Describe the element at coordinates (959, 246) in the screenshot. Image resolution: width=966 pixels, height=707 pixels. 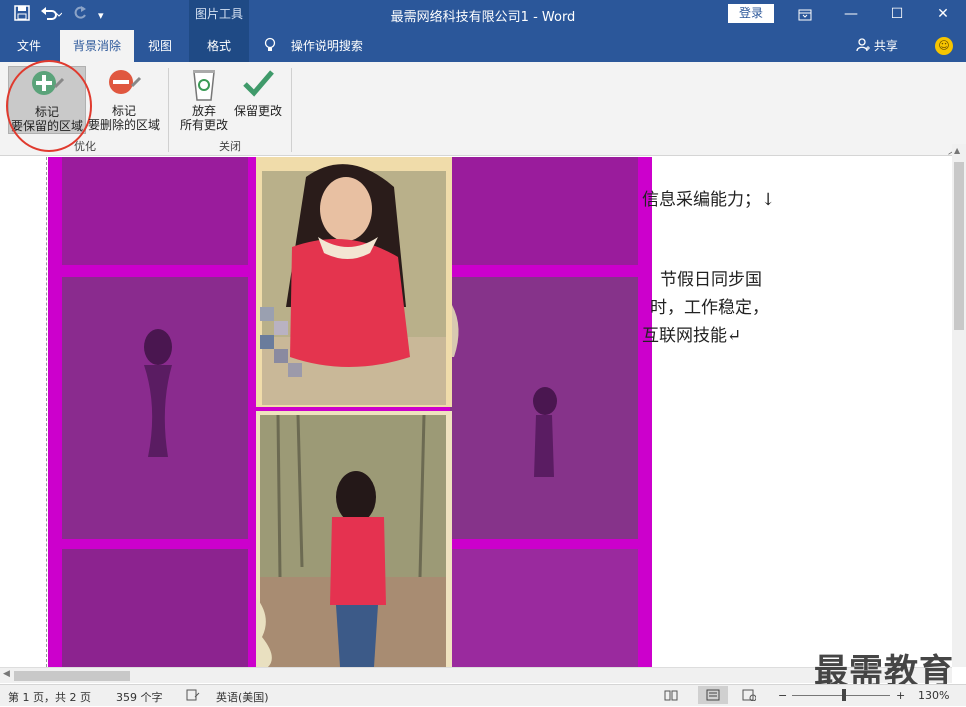
I see `vertical-scroll-thumb` at that location.